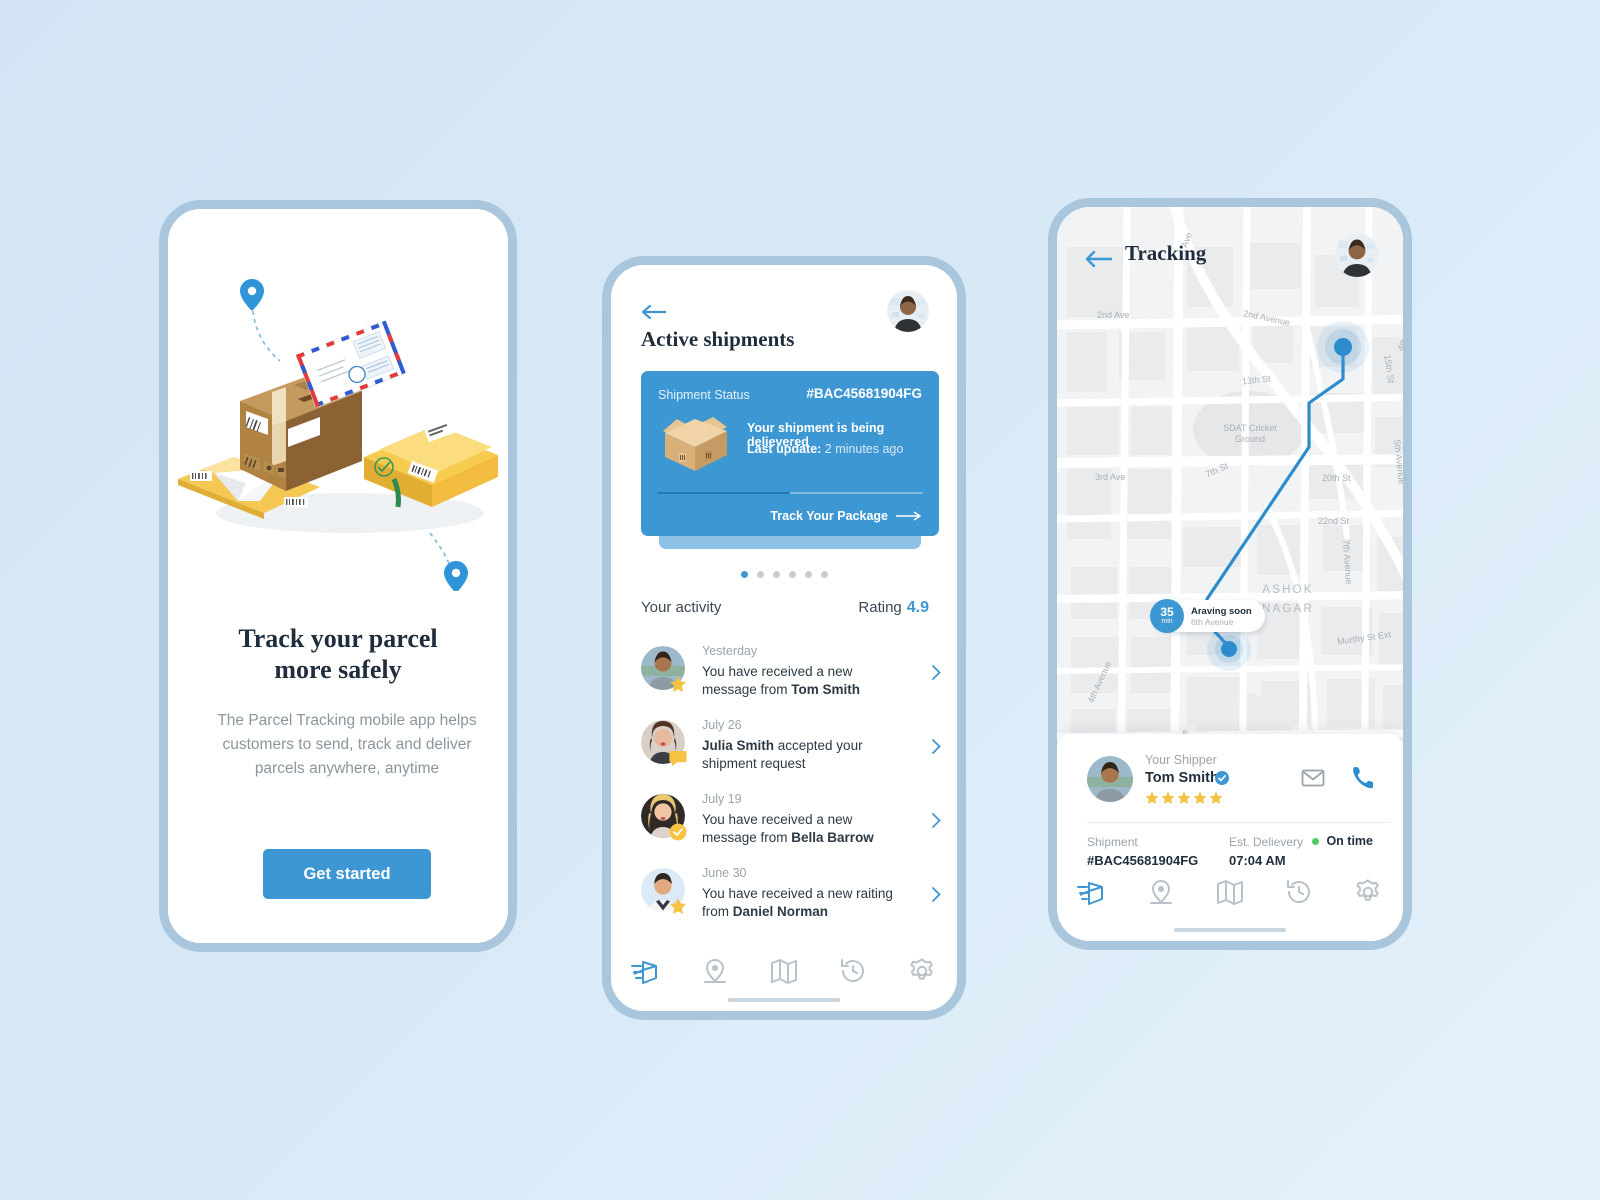 The image size is (1600, 1200). Describe the element at coordinates (1336, 478) in the screenshot. I see `map-label: 20th St` at that location.